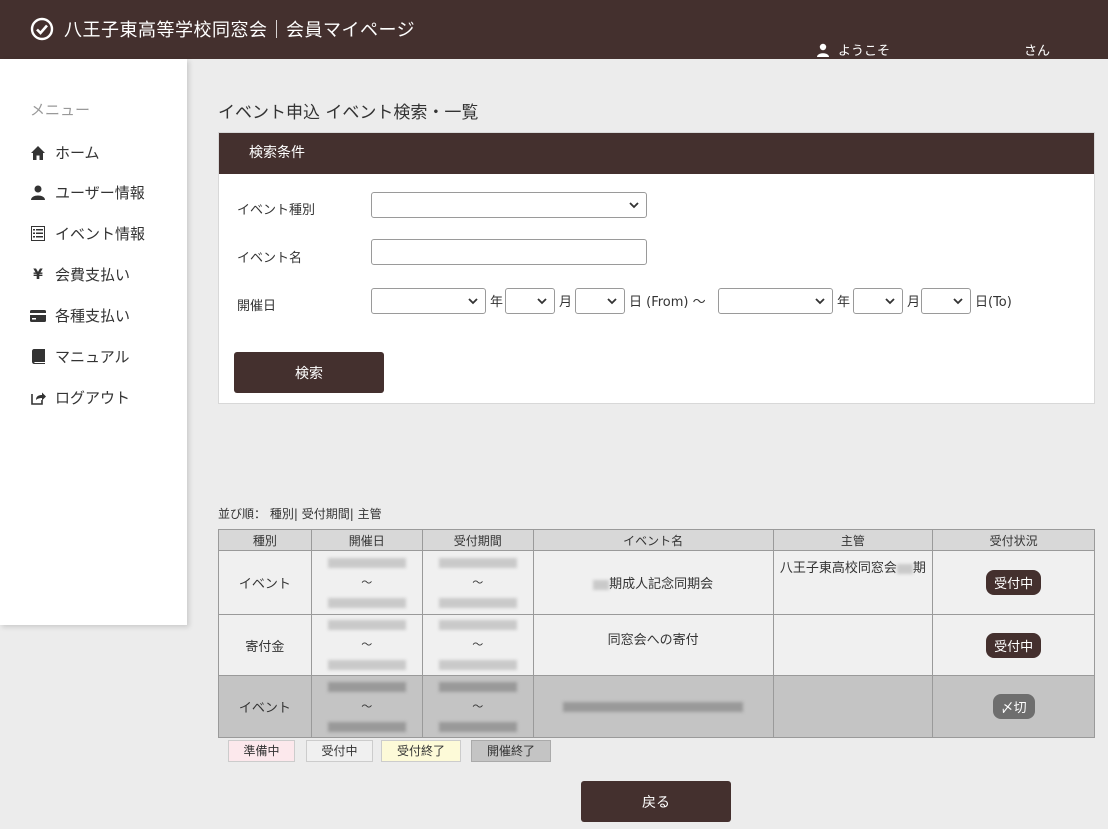 This screenshot has width=1108, height=829. I want to click on table-row: イベント ～ ～ 〆切, so click(656, 706).